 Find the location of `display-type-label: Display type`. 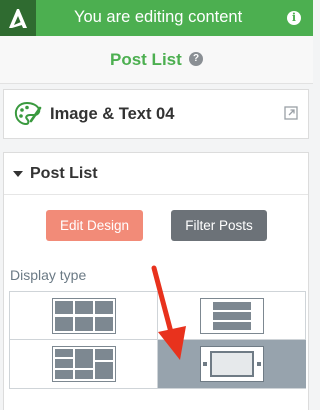

display-type-label: Display type is located at coordinates (48, 275).